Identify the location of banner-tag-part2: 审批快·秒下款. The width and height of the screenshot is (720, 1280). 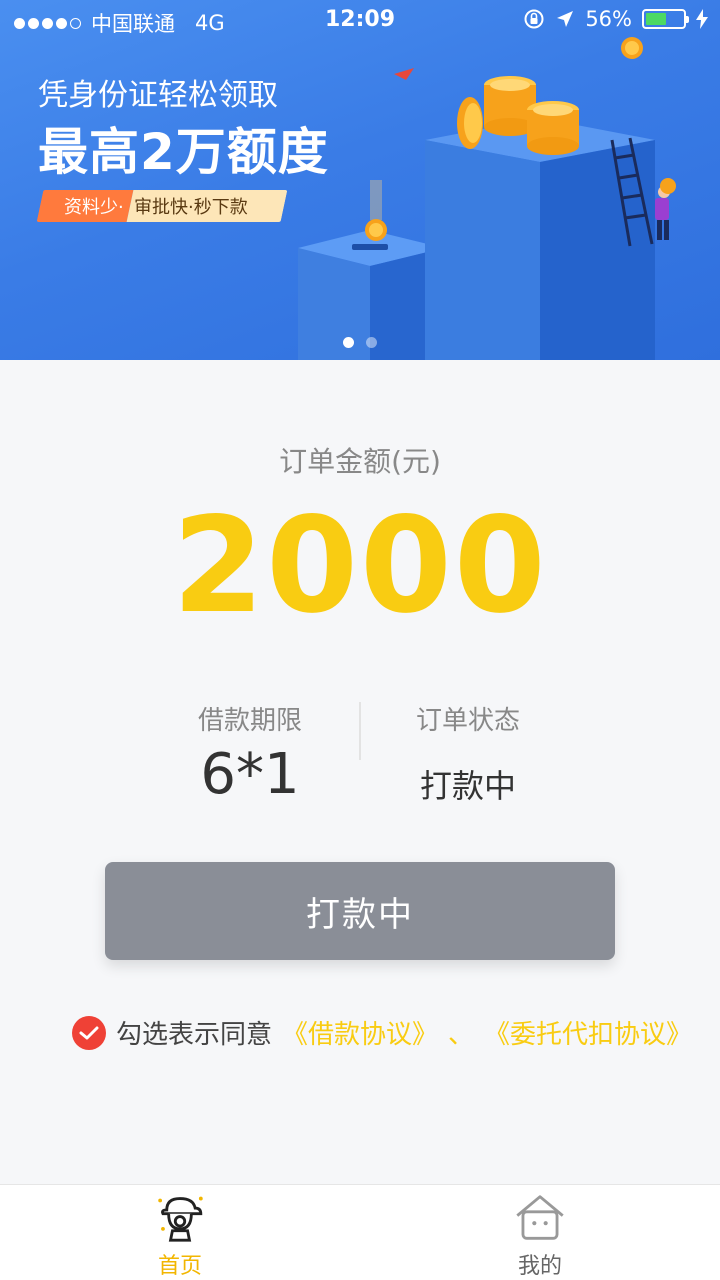
(190, 207).